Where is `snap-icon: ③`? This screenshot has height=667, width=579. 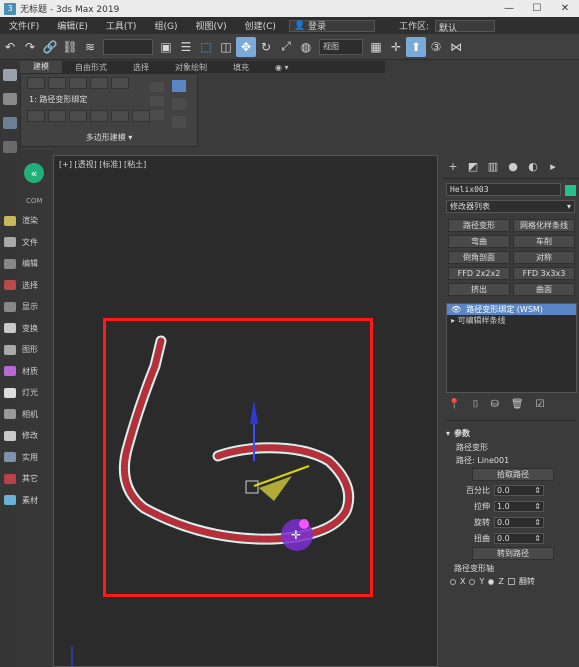 snap-icon: ③ is located at coordinates (436, 47).